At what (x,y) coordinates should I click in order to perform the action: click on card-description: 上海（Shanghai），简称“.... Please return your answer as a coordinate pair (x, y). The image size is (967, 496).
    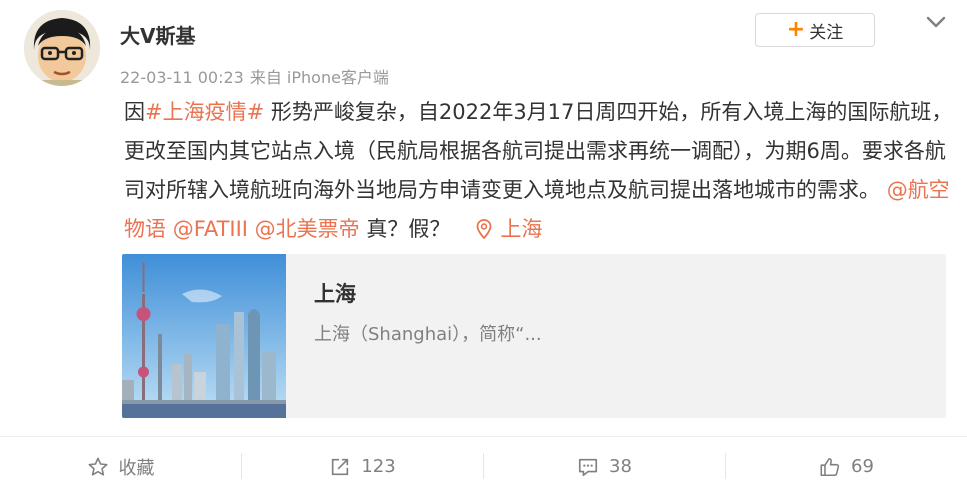
    Looking at the image, I should click on (428, 334).